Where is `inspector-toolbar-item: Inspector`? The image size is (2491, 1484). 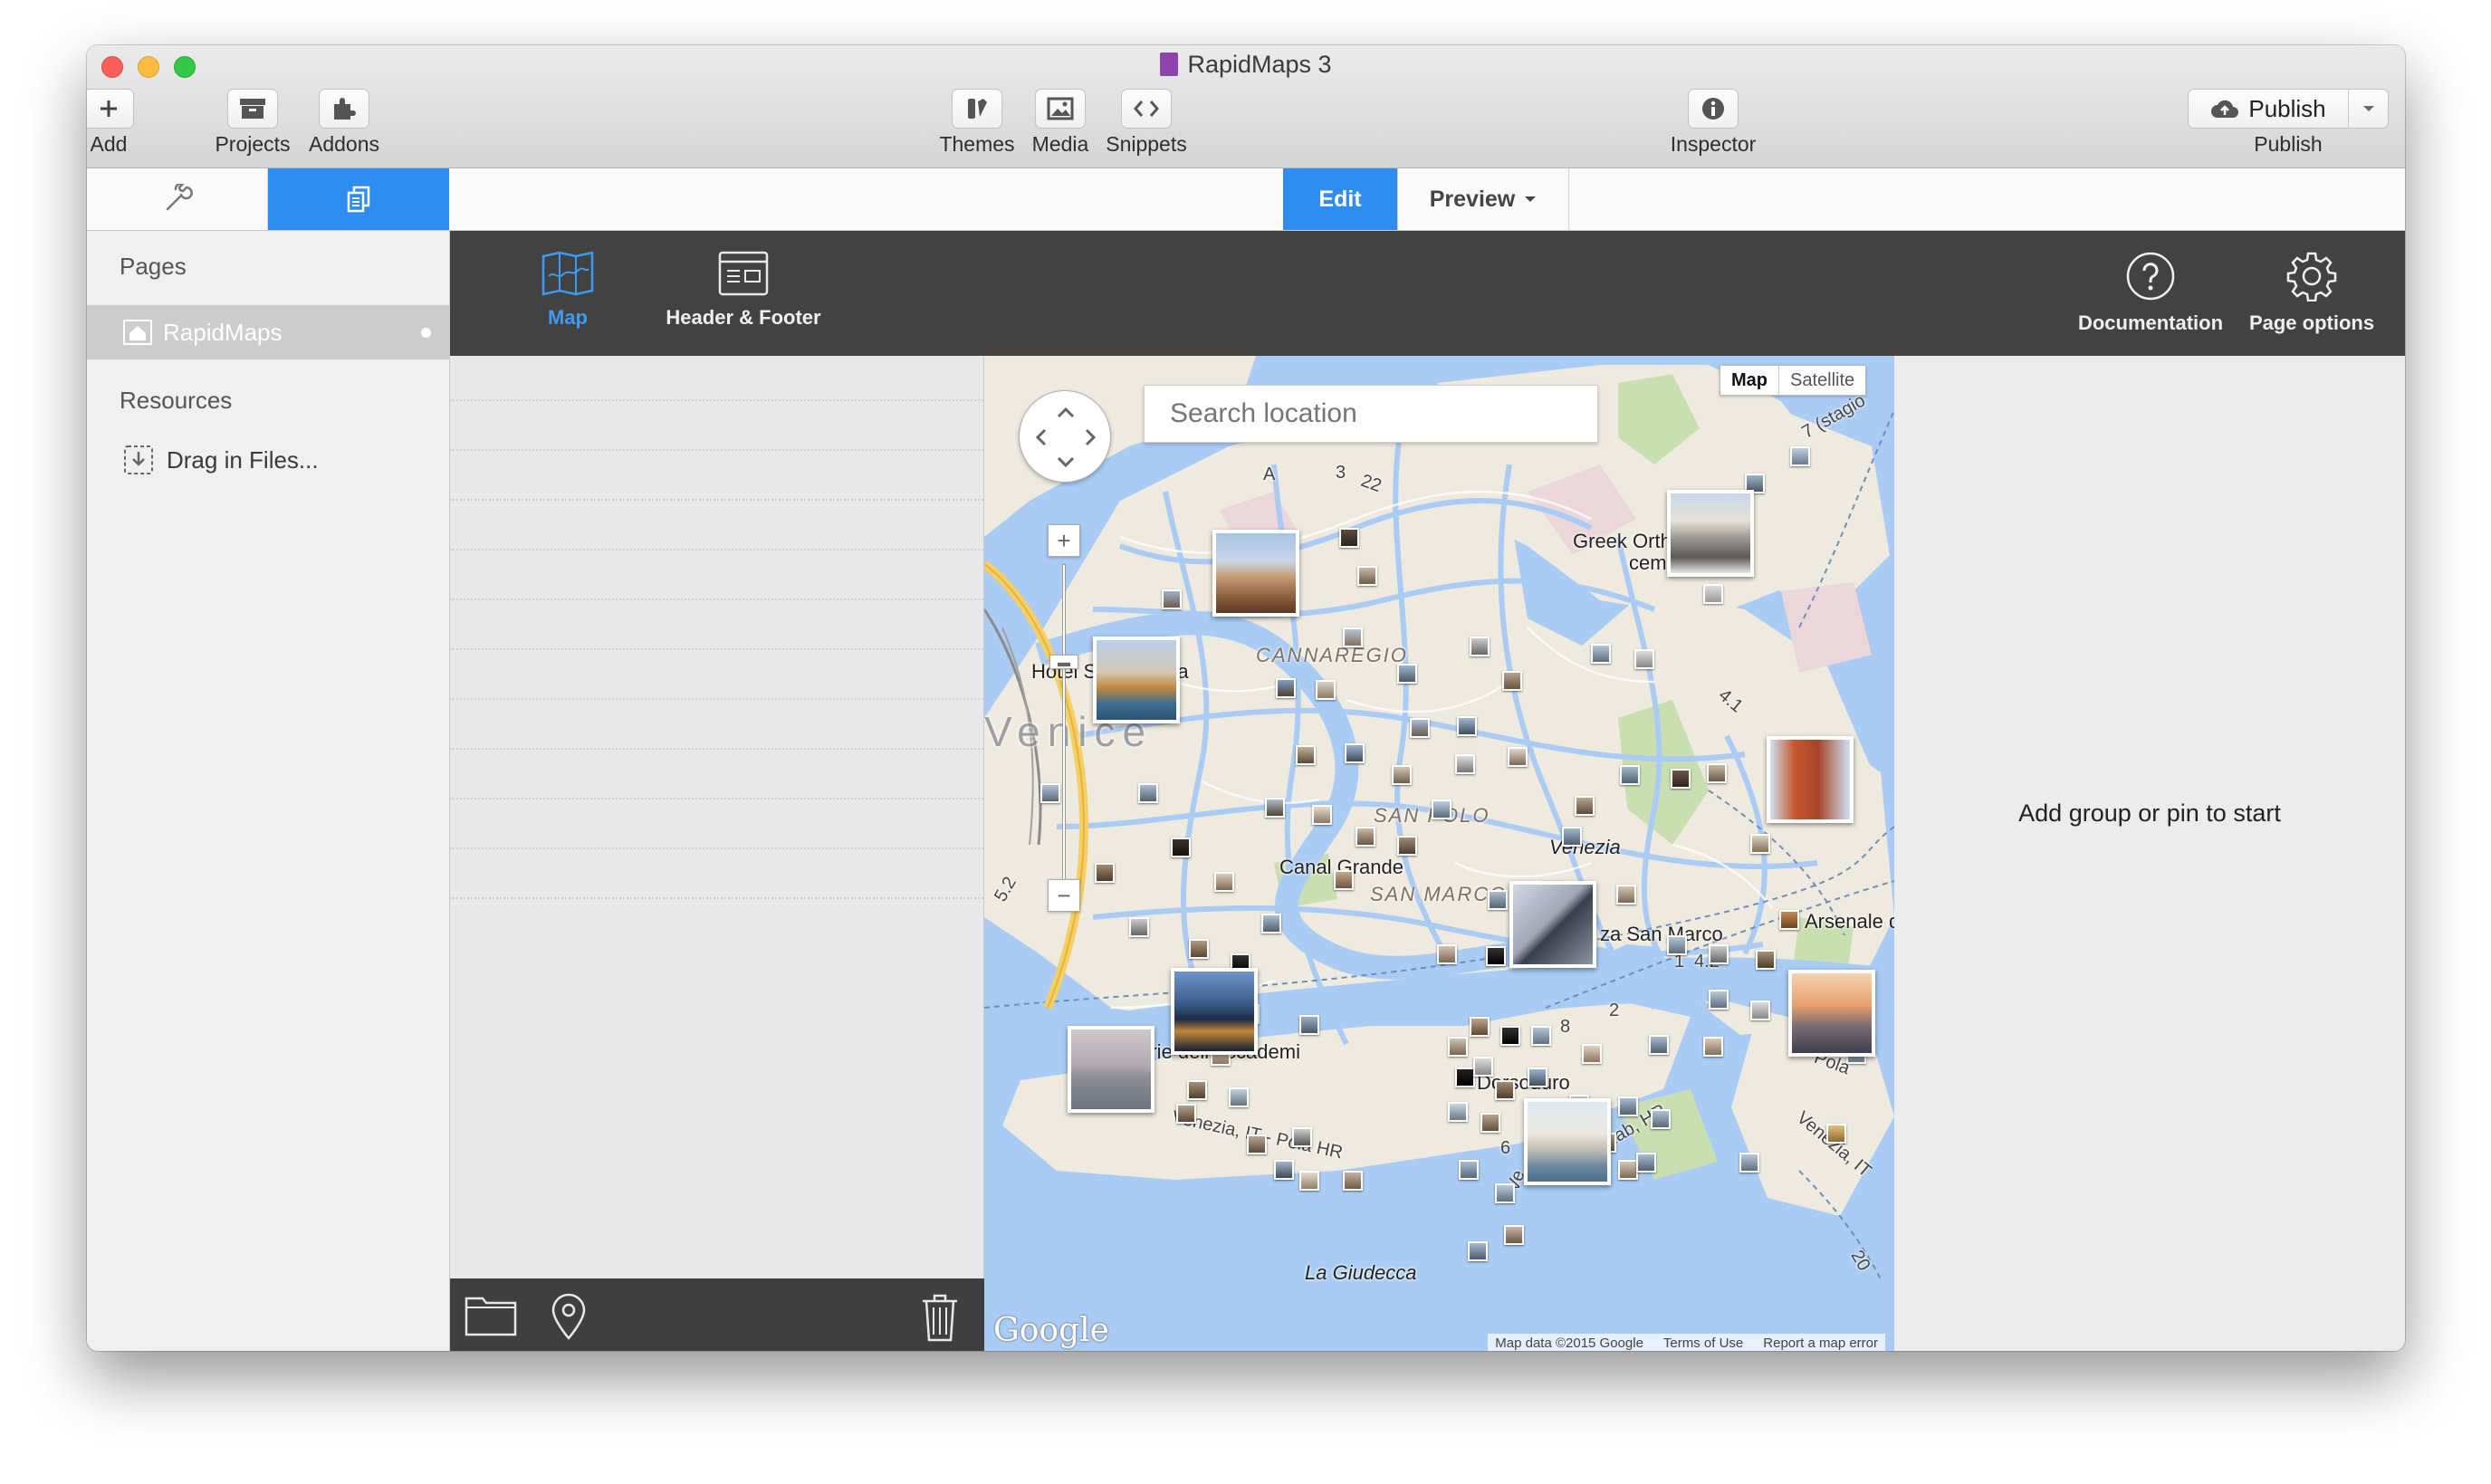
inspector-toolbar-item: Inspector is located at coordinates (1713, 123).